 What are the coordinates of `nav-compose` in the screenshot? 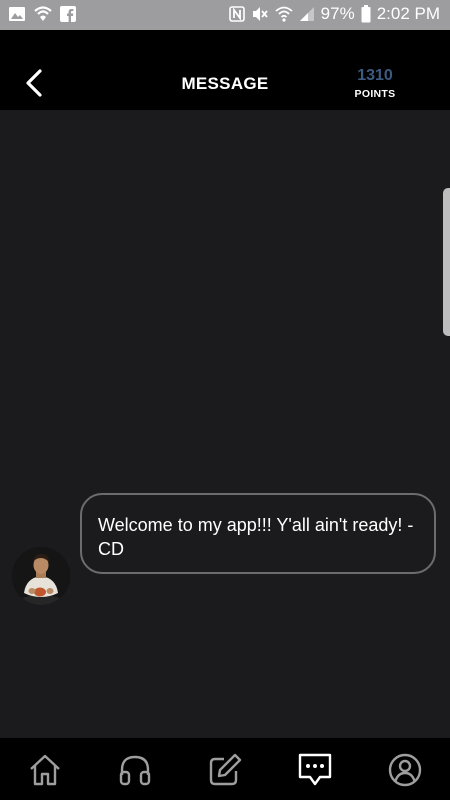 It's located at (225, 770).